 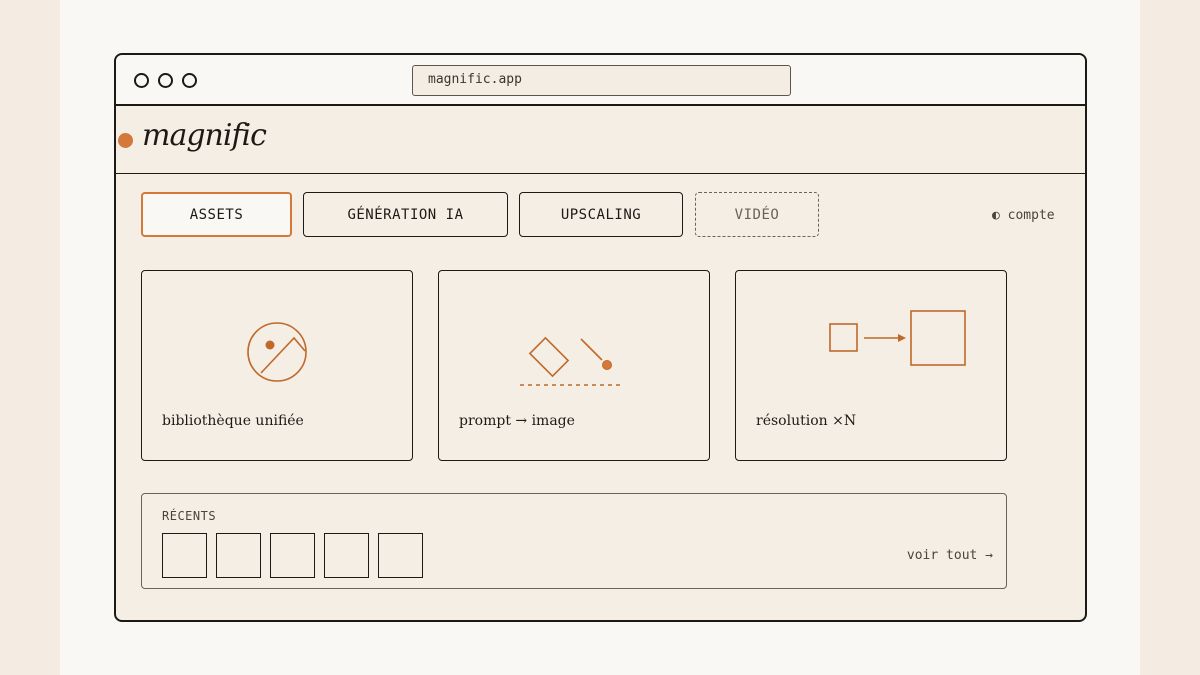 What do you see at coordinates (572, 361) in the screenshot?
I see `prompt-to-image-icon` at bounding box center [572, 361].